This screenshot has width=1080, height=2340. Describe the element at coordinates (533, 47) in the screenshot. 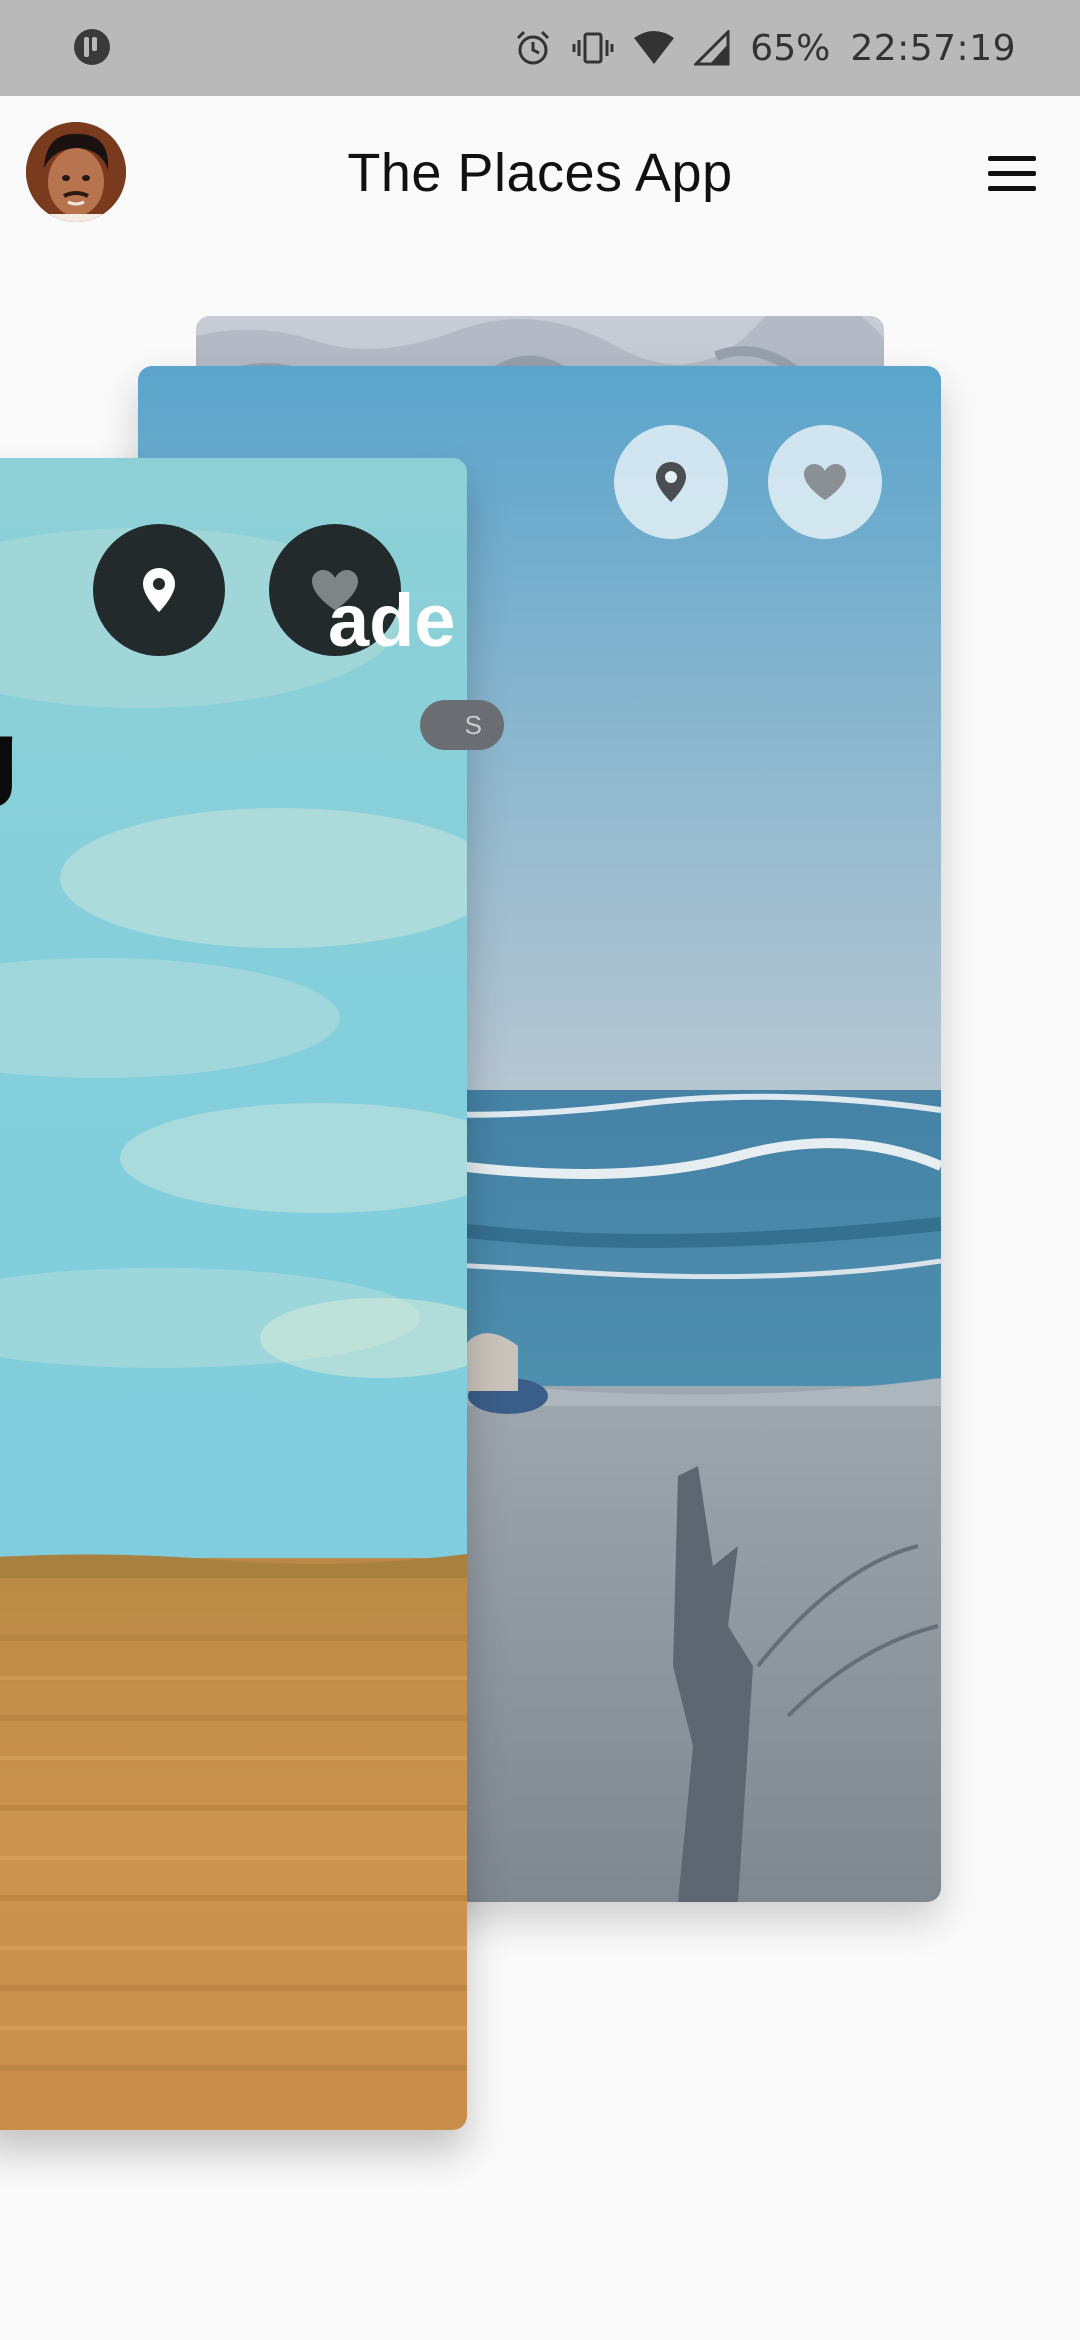

I see `alarm-icon` at that location.